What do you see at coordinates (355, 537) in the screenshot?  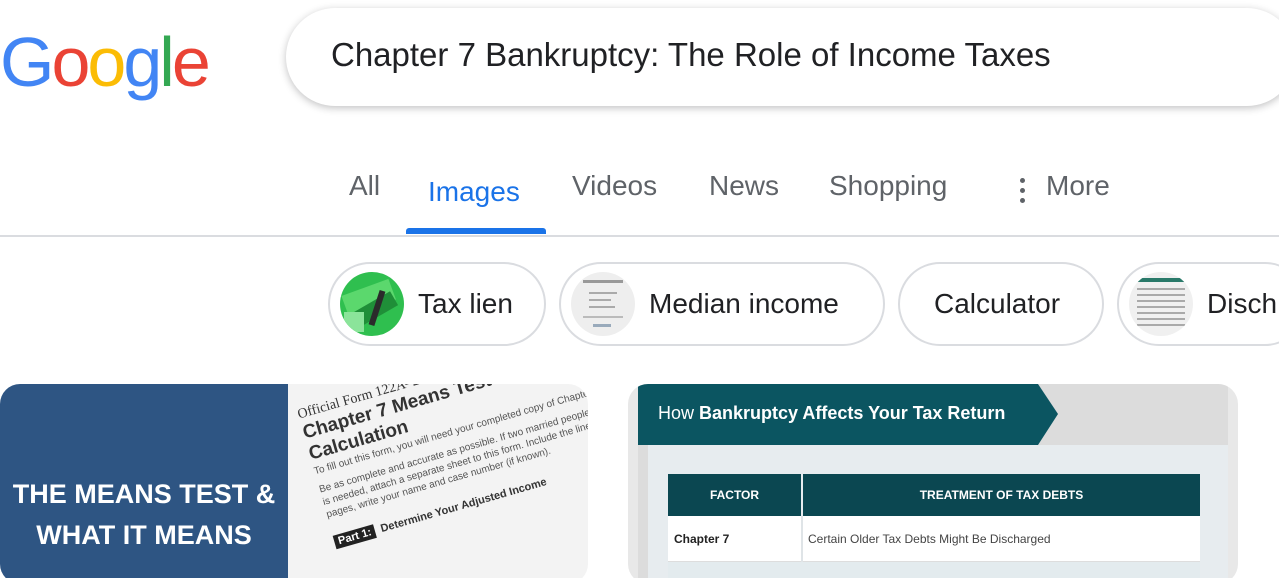 I see `form-part-label: Part 1:` at bounding box center [355, 537].